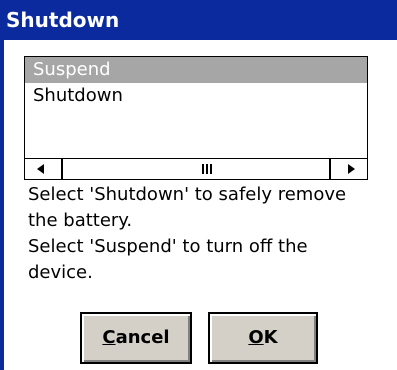 The width and height of the screenshot is (397, 370). Describe the element at coordinates (270, 337) in the screenshot. I see `ok-label: K` at that location.